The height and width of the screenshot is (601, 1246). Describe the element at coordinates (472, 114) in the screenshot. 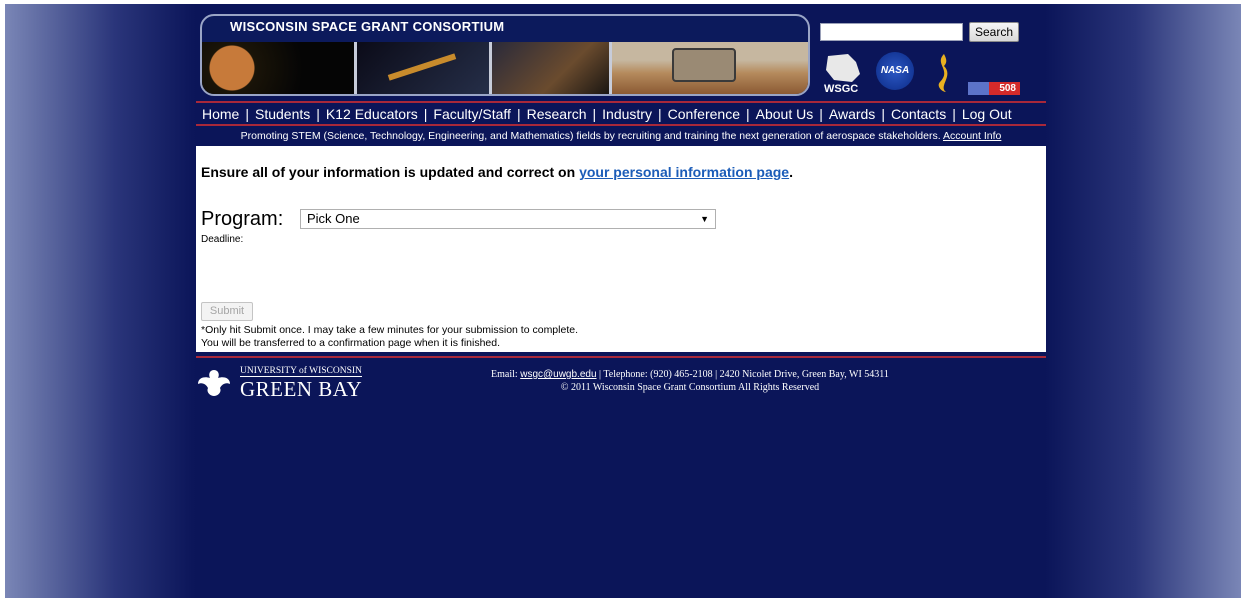

I see `nav-faculty-staff: Faculty/Staff` at that location.